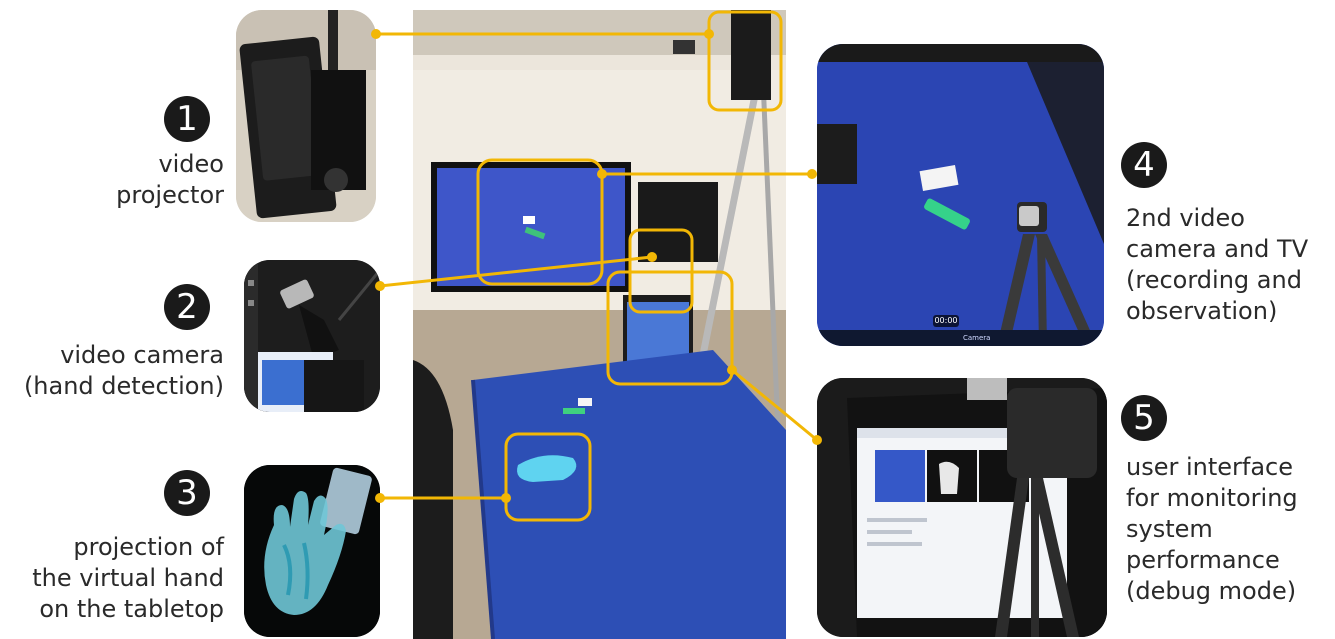 The height and width of the screenshot is (639, 1335). Describe the element at coordinates (187, 307) in the screenshot. I see `number-badge-2: 2` at that location.